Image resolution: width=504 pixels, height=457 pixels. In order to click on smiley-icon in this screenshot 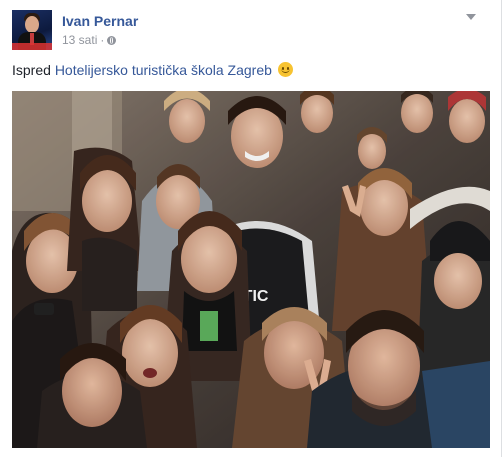, I will do `click(285, 69)`.